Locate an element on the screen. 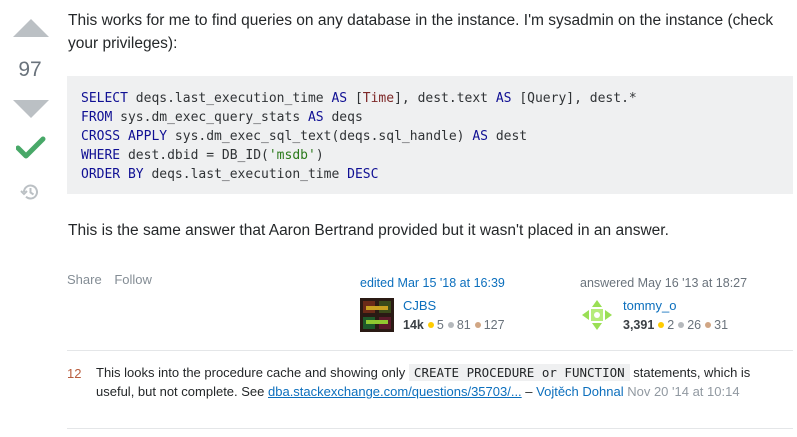  vote-down-icon is located at coordinates (31, 109).